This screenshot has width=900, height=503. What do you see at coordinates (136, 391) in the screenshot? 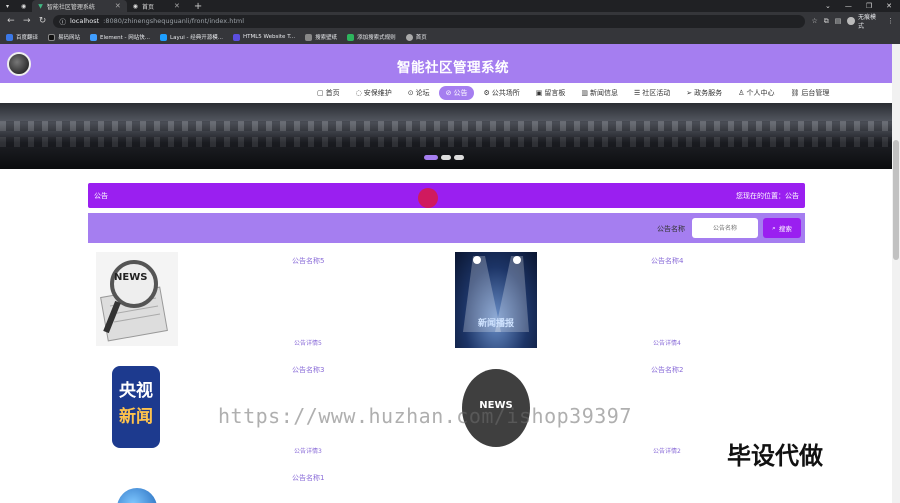
I see `cctv-line-1: 央视` at bounding box center [136, 391].